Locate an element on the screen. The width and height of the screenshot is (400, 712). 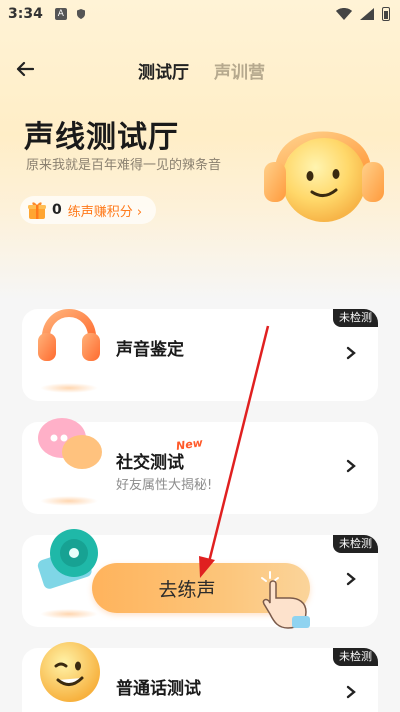
new-tag: New is located at coordinates (189, 444).